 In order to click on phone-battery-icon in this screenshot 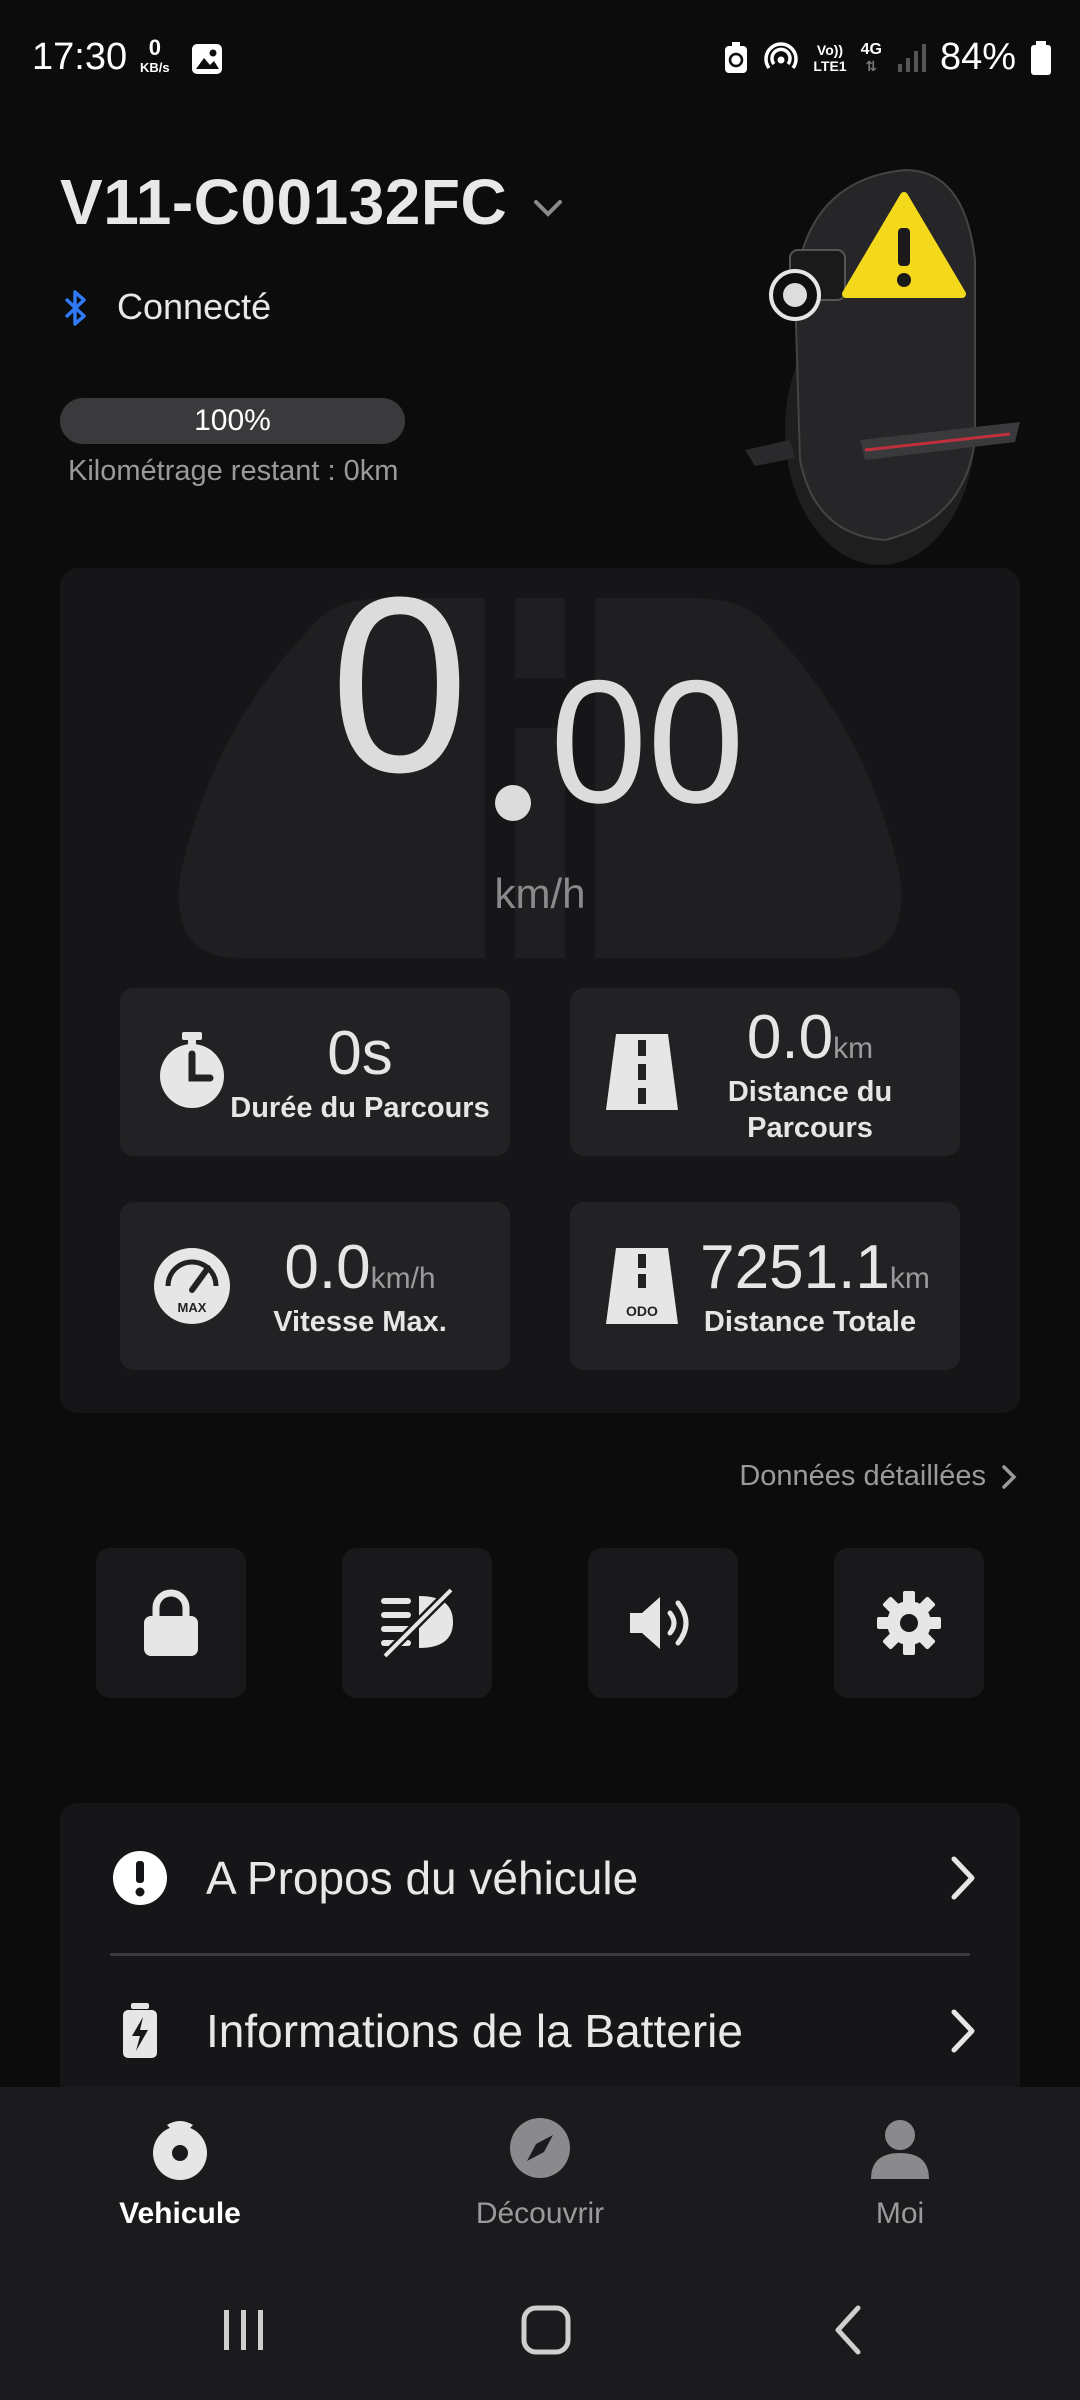, I will do `click(1041, 57)`.